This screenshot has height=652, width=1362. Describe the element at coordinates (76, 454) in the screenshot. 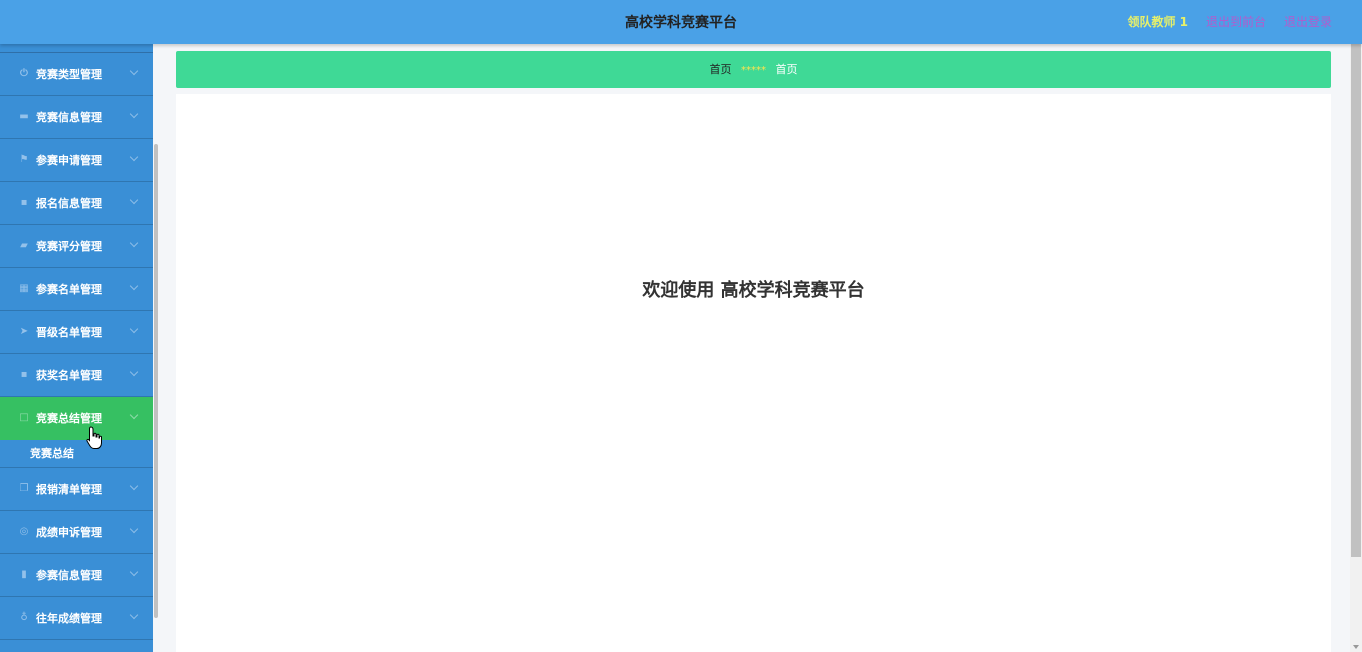

I see `submenu-item-summary: 竞赛总结` at that location.